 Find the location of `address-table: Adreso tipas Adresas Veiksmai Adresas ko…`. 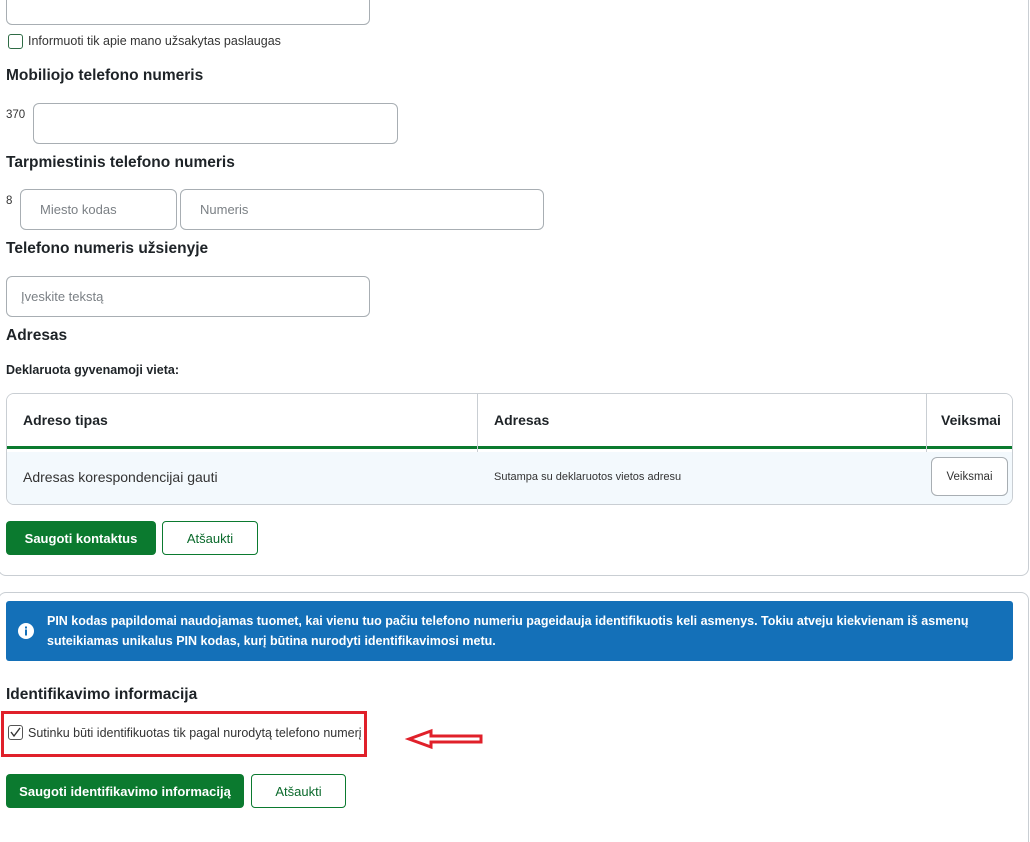

address-table: Adreso tipas Adresas Veiksmai Adresas ko… is located at coordinates (509, 449).